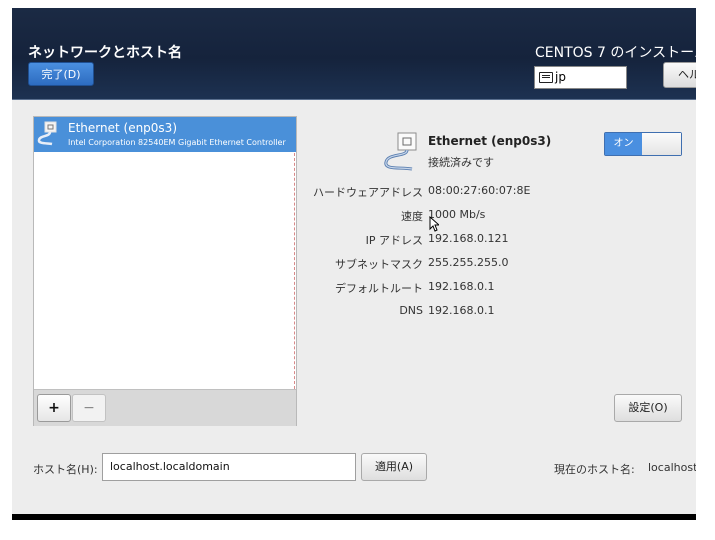  What do you see at coordinates (623, 144) in the screenshot?
I see `toggle-on-label: オン` at bounding box center [623, 144].